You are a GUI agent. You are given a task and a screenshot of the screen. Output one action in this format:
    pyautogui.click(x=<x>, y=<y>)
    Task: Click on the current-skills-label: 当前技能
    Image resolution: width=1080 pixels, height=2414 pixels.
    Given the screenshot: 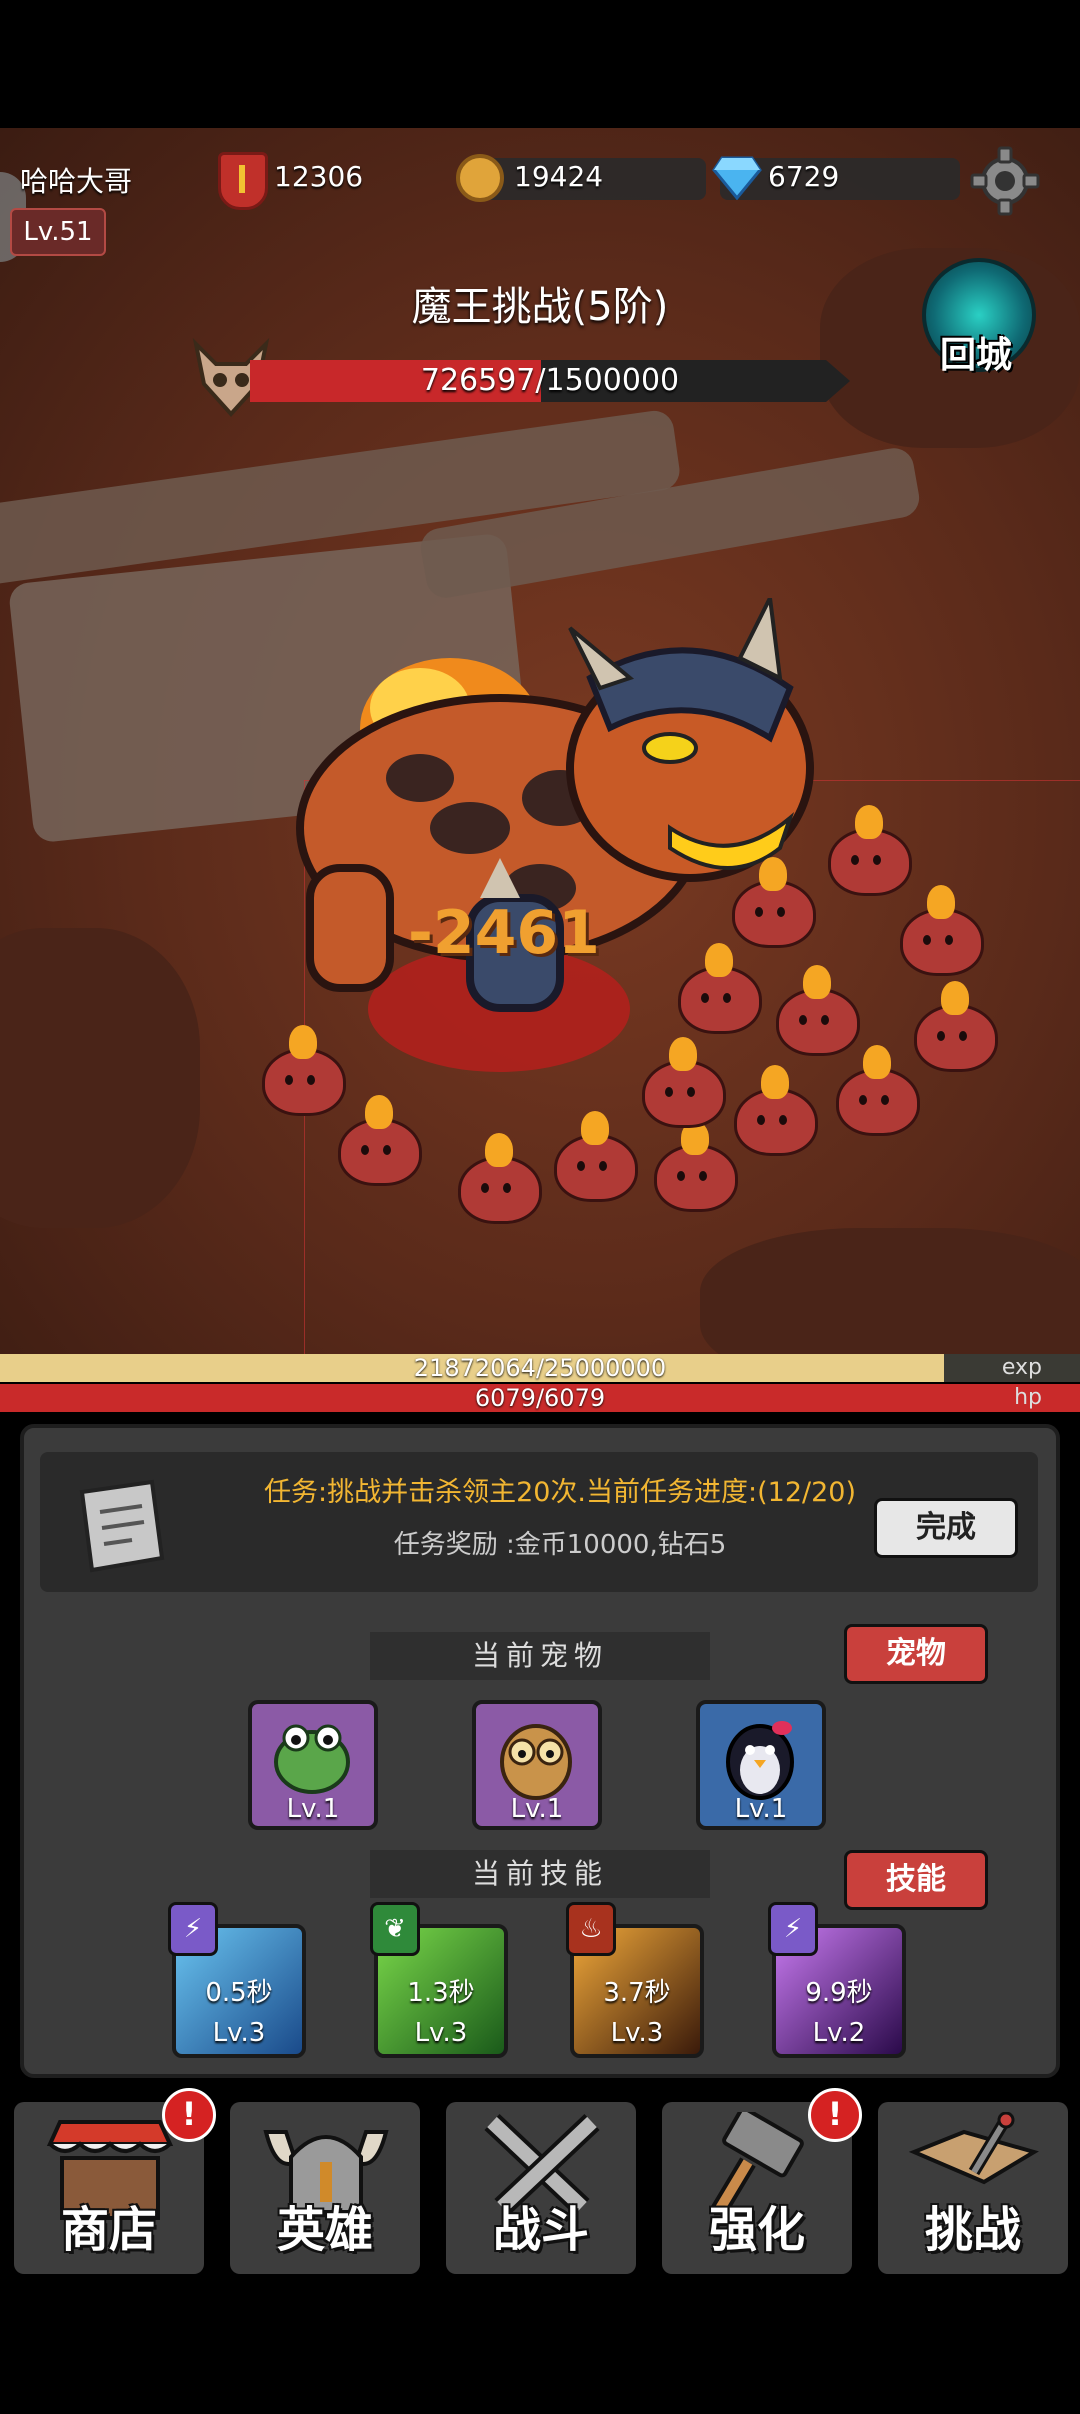 What is the action you would take?
    pyautogui.click(x=540, y=1874)
    